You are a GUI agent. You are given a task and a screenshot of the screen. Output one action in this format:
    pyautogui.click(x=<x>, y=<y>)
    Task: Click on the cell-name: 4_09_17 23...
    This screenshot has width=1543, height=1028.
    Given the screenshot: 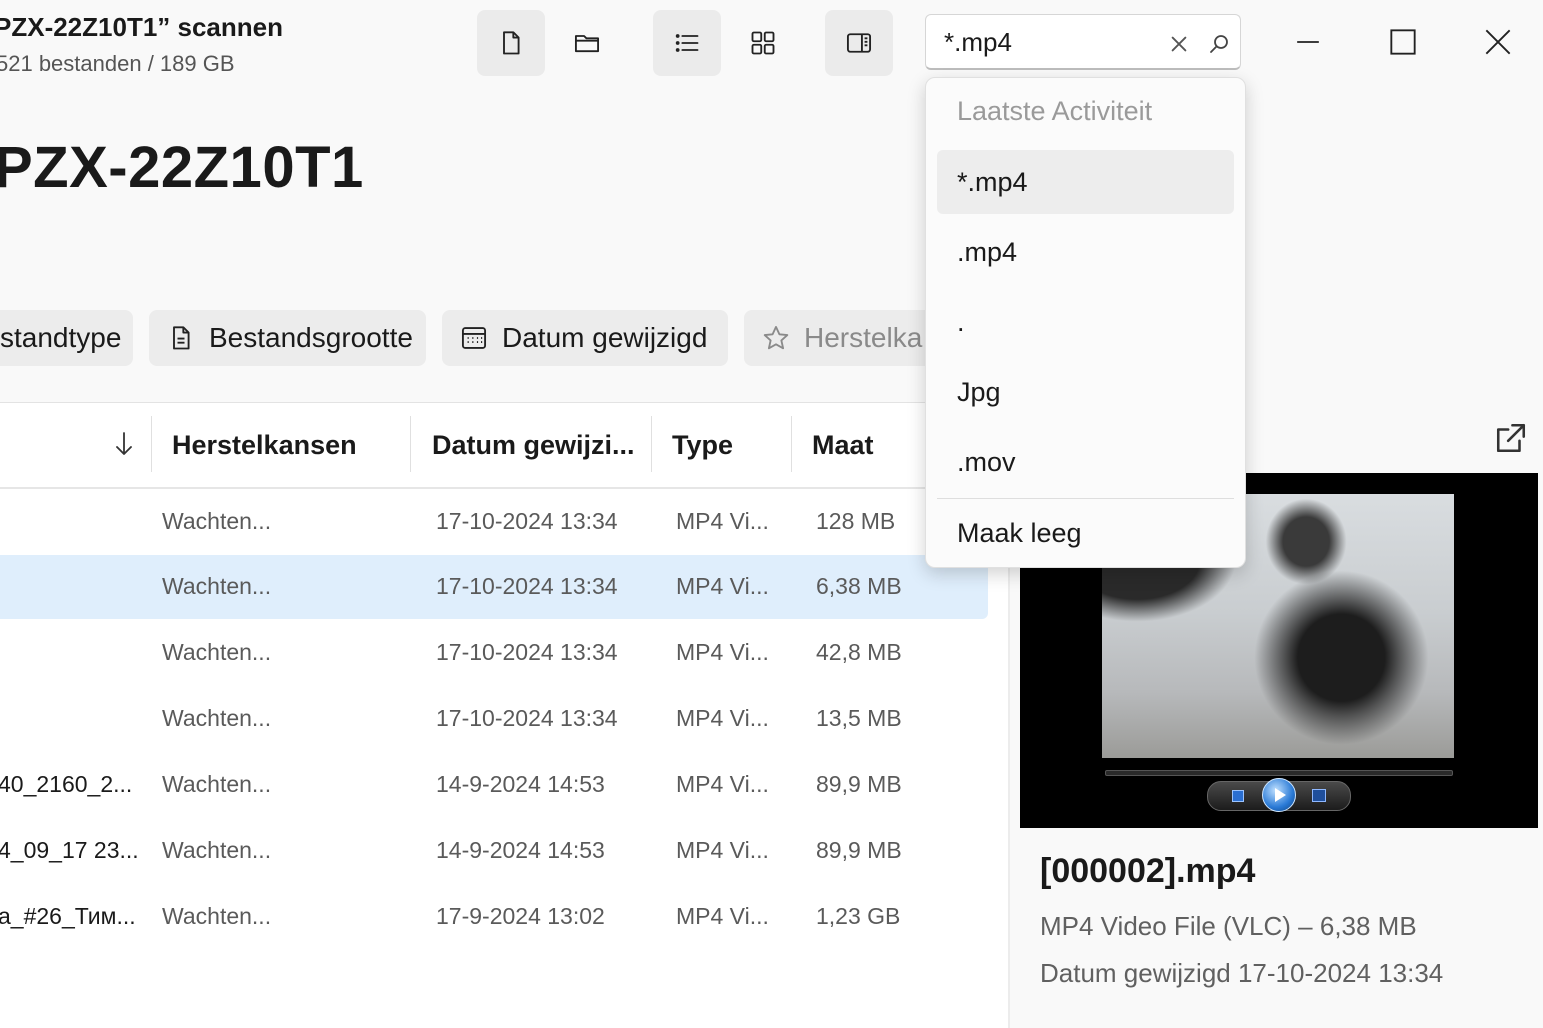 What is the action you would take?
    pyautogui.click(x=69, y=850)
    